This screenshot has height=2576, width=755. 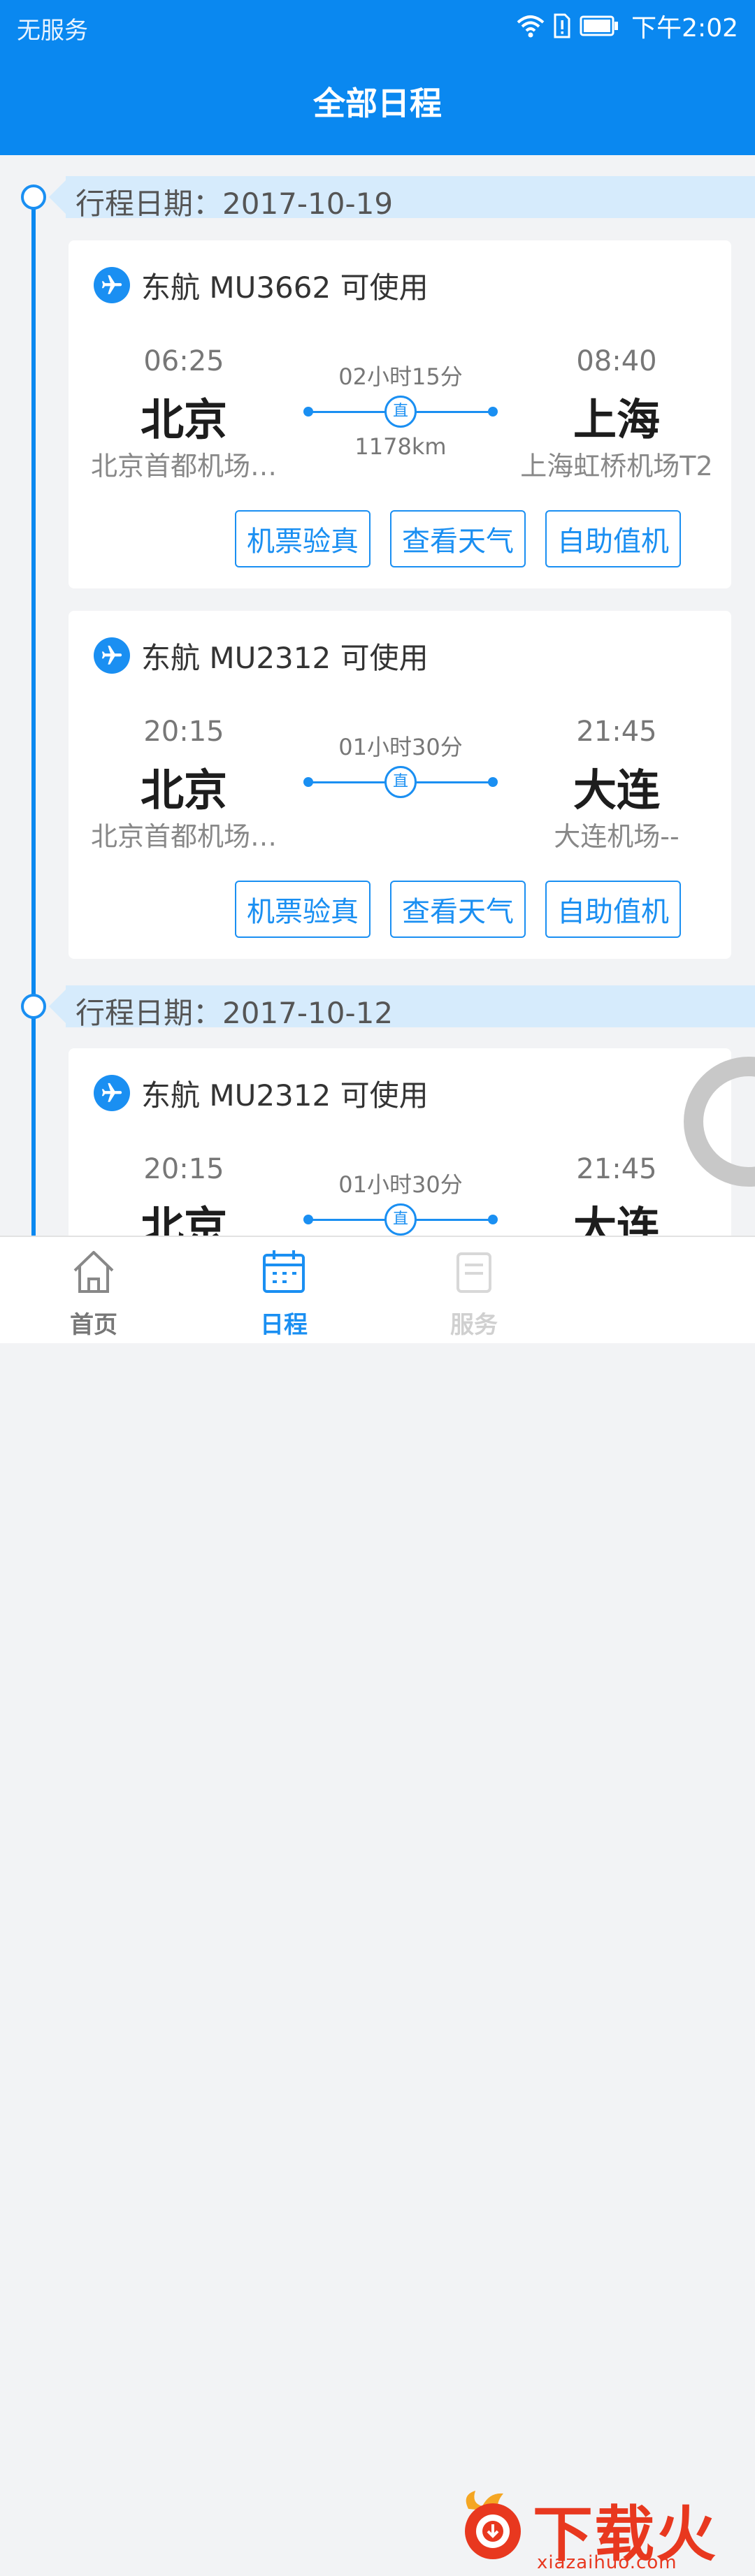 I want to click on service-icon, so click(x=473, y=1272).